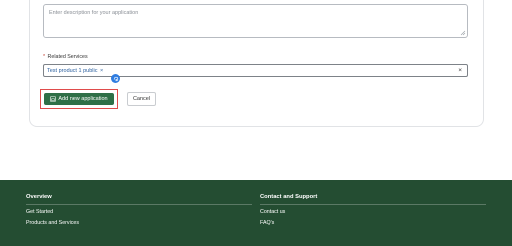  Describe the element at coordinates (83, 99) in the screenshot. I see `add-new-application-label: Add new application` at that location.